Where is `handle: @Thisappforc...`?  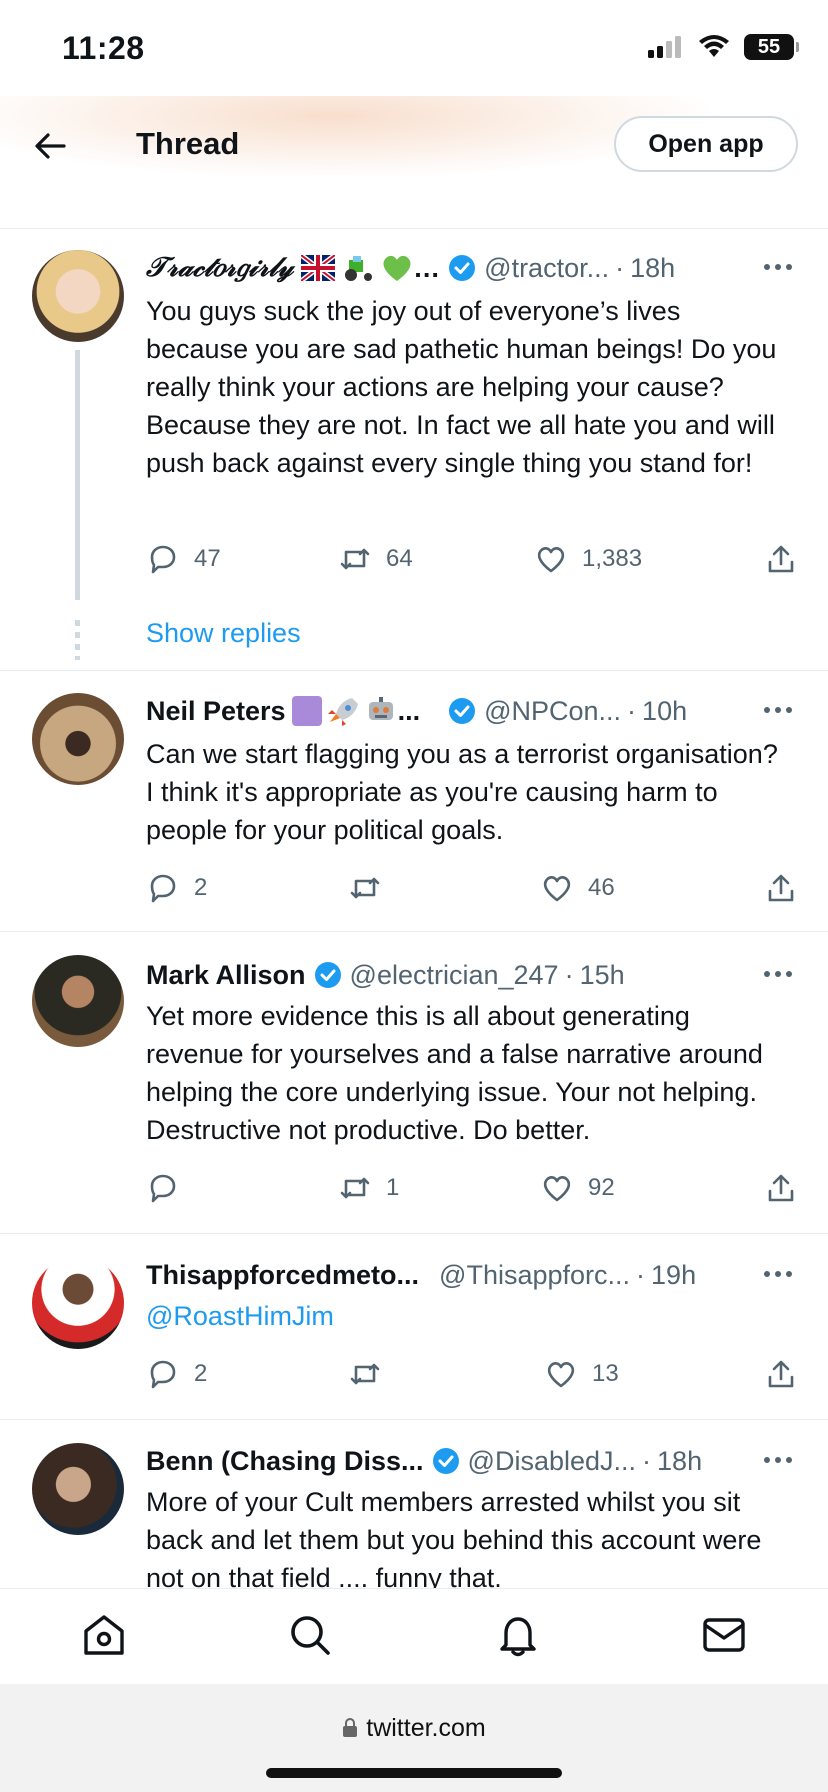
handle: @Thisappforc... is located at coordinates (534, 1275).